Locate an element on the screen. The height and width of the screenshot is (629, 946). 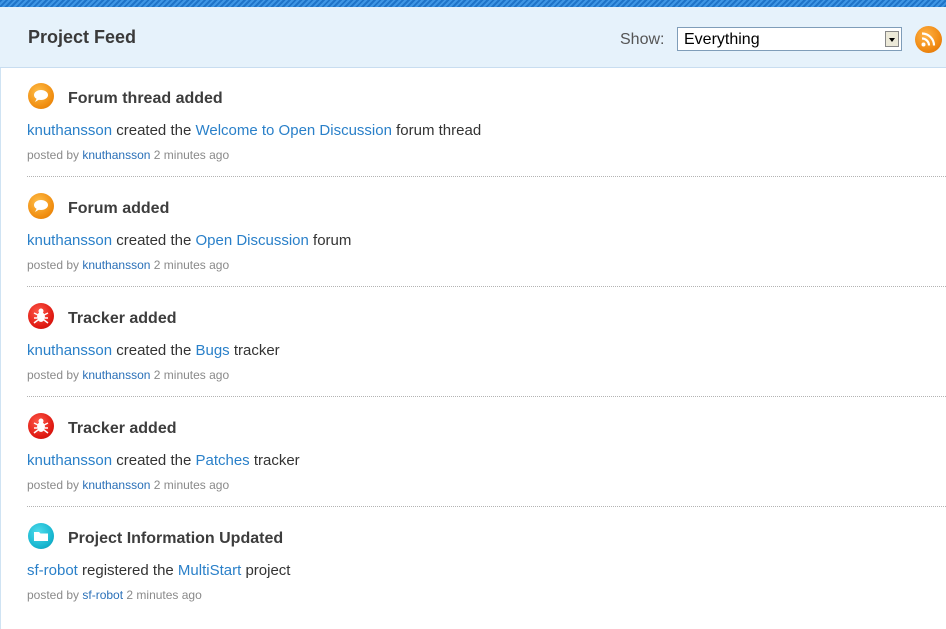
target-link: Bugs is located at coordinates (212, 350).